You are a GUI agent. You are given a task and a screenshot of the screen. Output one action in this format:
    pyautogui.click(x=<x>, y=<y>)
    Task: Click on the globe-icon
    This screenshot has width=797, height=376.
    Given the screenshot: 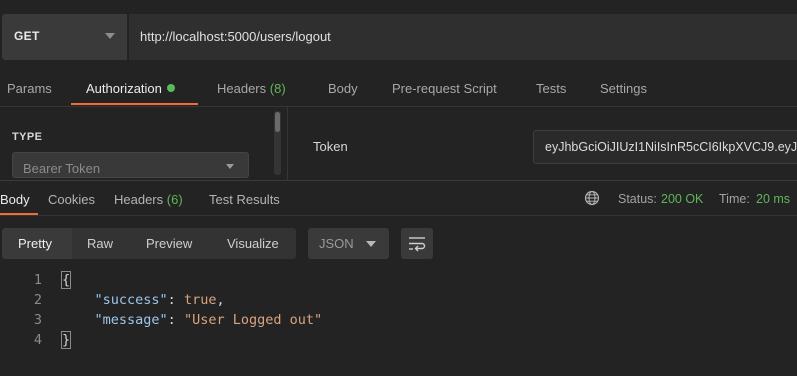 What is the action you would take?
    pyautogui.click(x=592, y=198)
    